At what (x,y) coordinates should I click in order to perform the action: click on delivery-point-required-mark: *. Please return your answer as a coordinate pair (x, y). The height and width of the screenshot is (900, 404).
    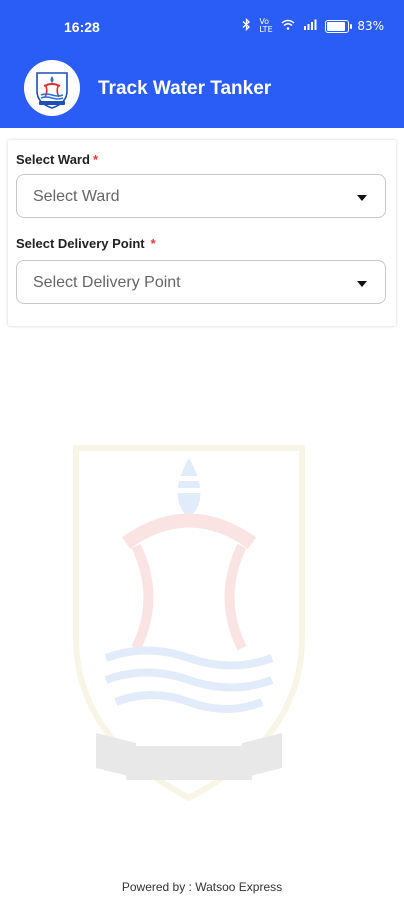
    Looking at the image, I should click on (153, 243).